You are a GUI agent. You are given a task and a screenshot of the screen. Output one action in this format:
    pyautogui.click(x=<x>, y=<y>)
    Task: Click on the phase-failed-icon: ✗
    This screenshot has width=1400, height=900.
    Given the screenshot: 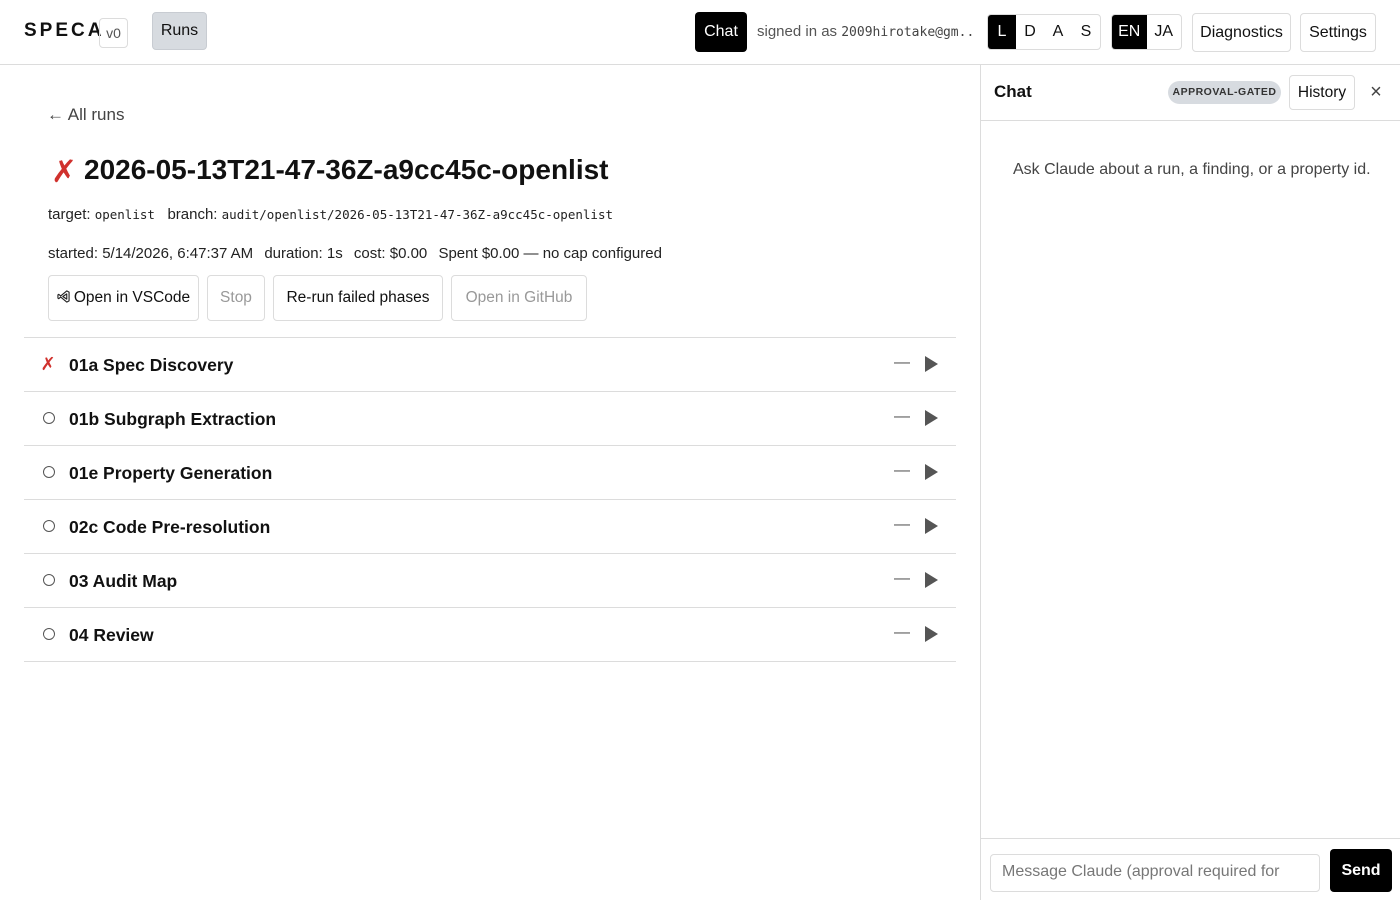 What is the action you would take?
    pyautogui.click(x=48, y=364)
    